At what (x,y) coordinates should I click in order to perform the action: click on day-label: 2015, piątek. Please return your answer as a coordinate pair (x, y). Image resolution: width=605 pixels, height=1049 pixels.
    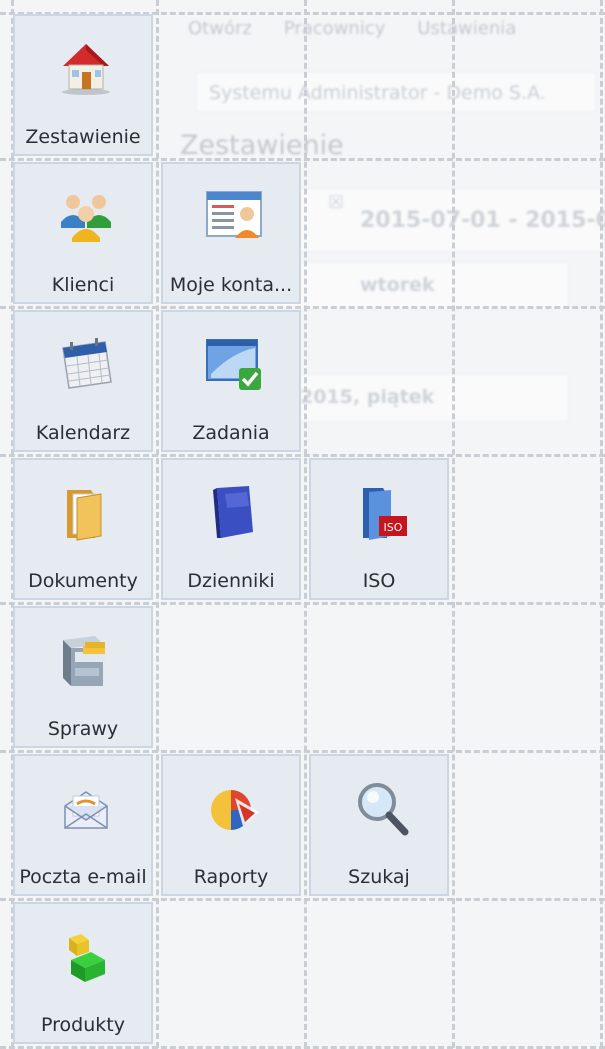
    Looking at the image, I should click on (367, 397).